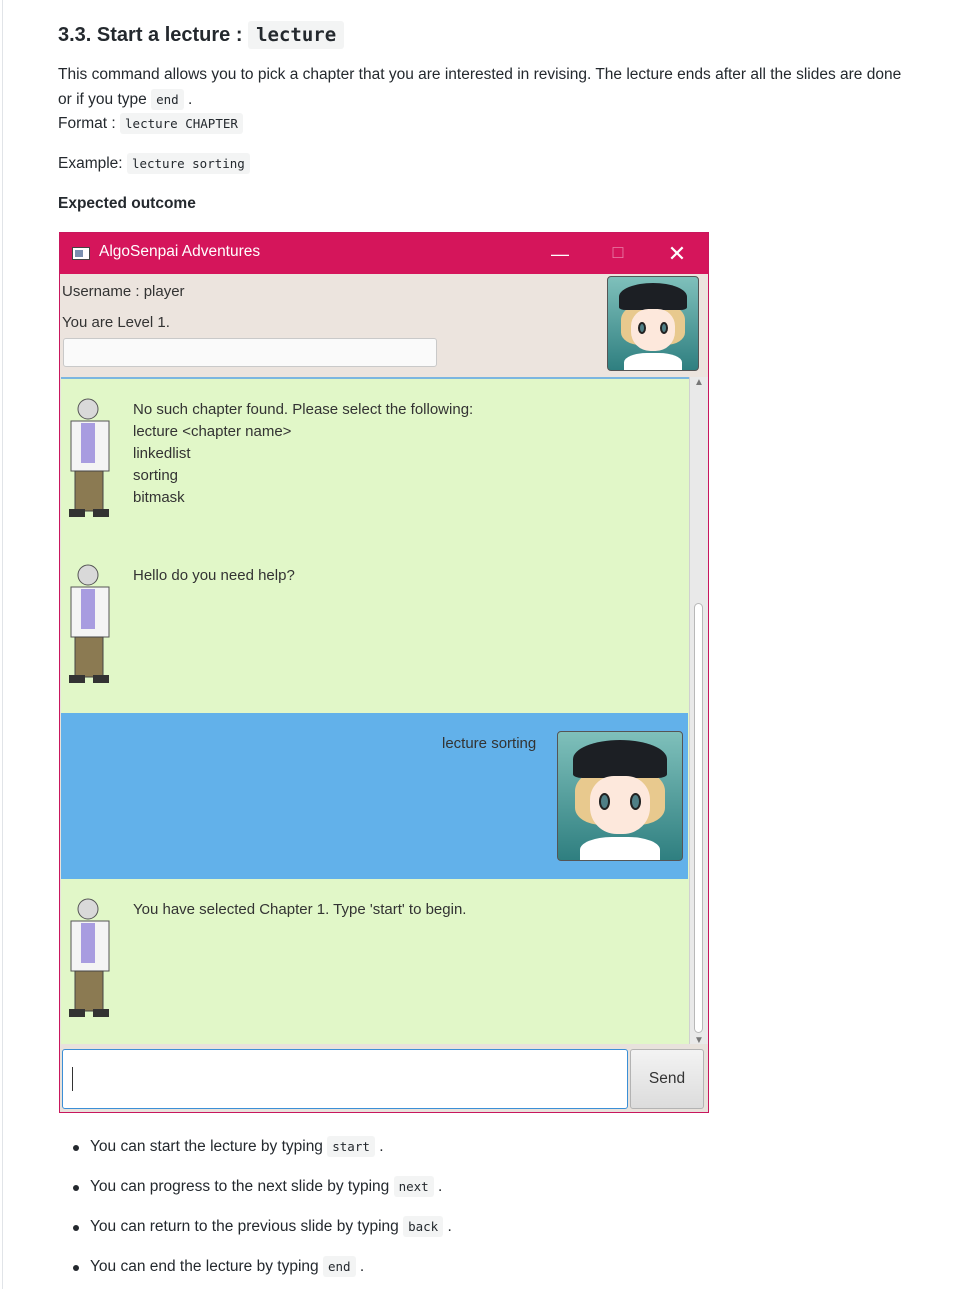  Describe the element at coordinates (667, 1079) in the screenshot. I see `send-button: Send` at that location.